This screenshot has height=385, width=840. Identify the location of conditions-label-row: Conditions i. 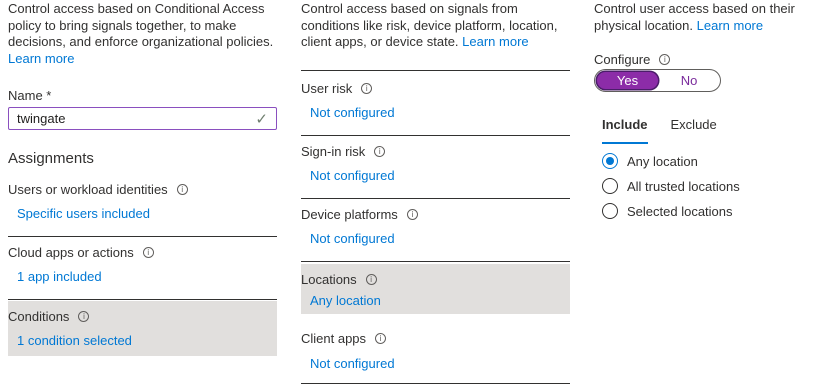
(49, 316).